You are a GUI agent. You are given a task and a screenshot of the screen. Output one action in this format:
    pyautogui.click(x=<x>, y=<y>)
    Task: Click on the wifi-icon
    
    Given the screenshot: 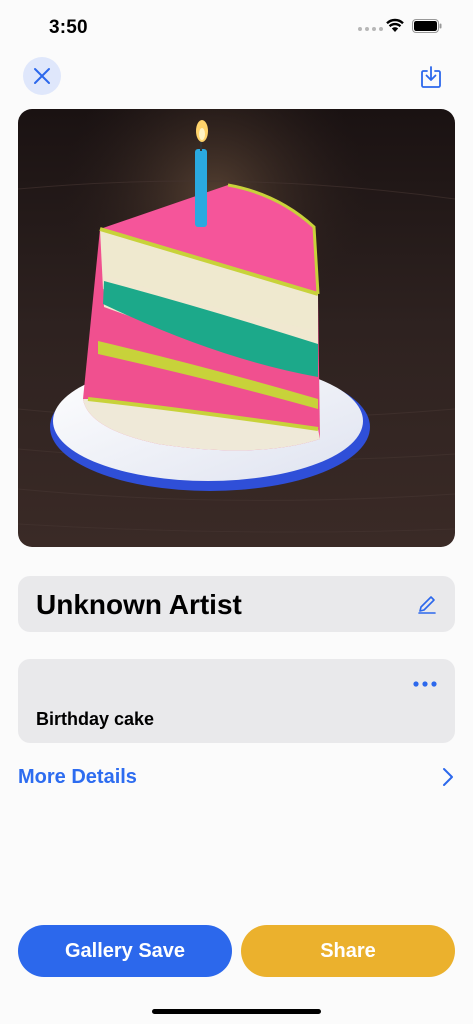 What is the action you would take?
    pyautogui.click(x=395, y=25)
    